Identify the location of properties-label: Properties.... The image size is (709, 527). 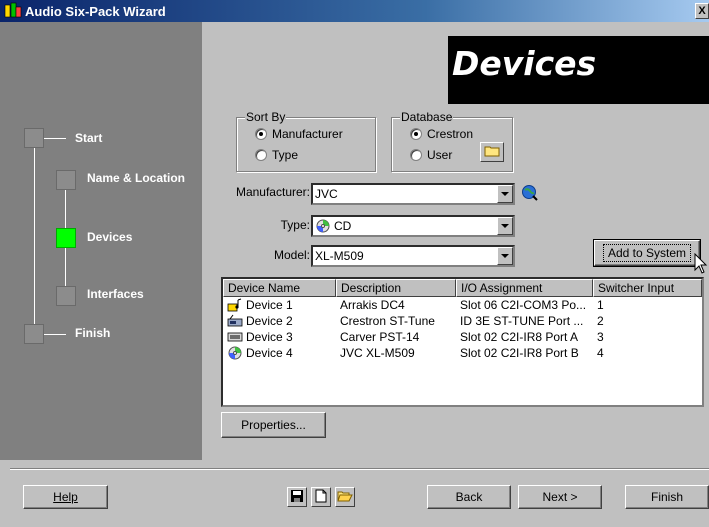
(273, 425).